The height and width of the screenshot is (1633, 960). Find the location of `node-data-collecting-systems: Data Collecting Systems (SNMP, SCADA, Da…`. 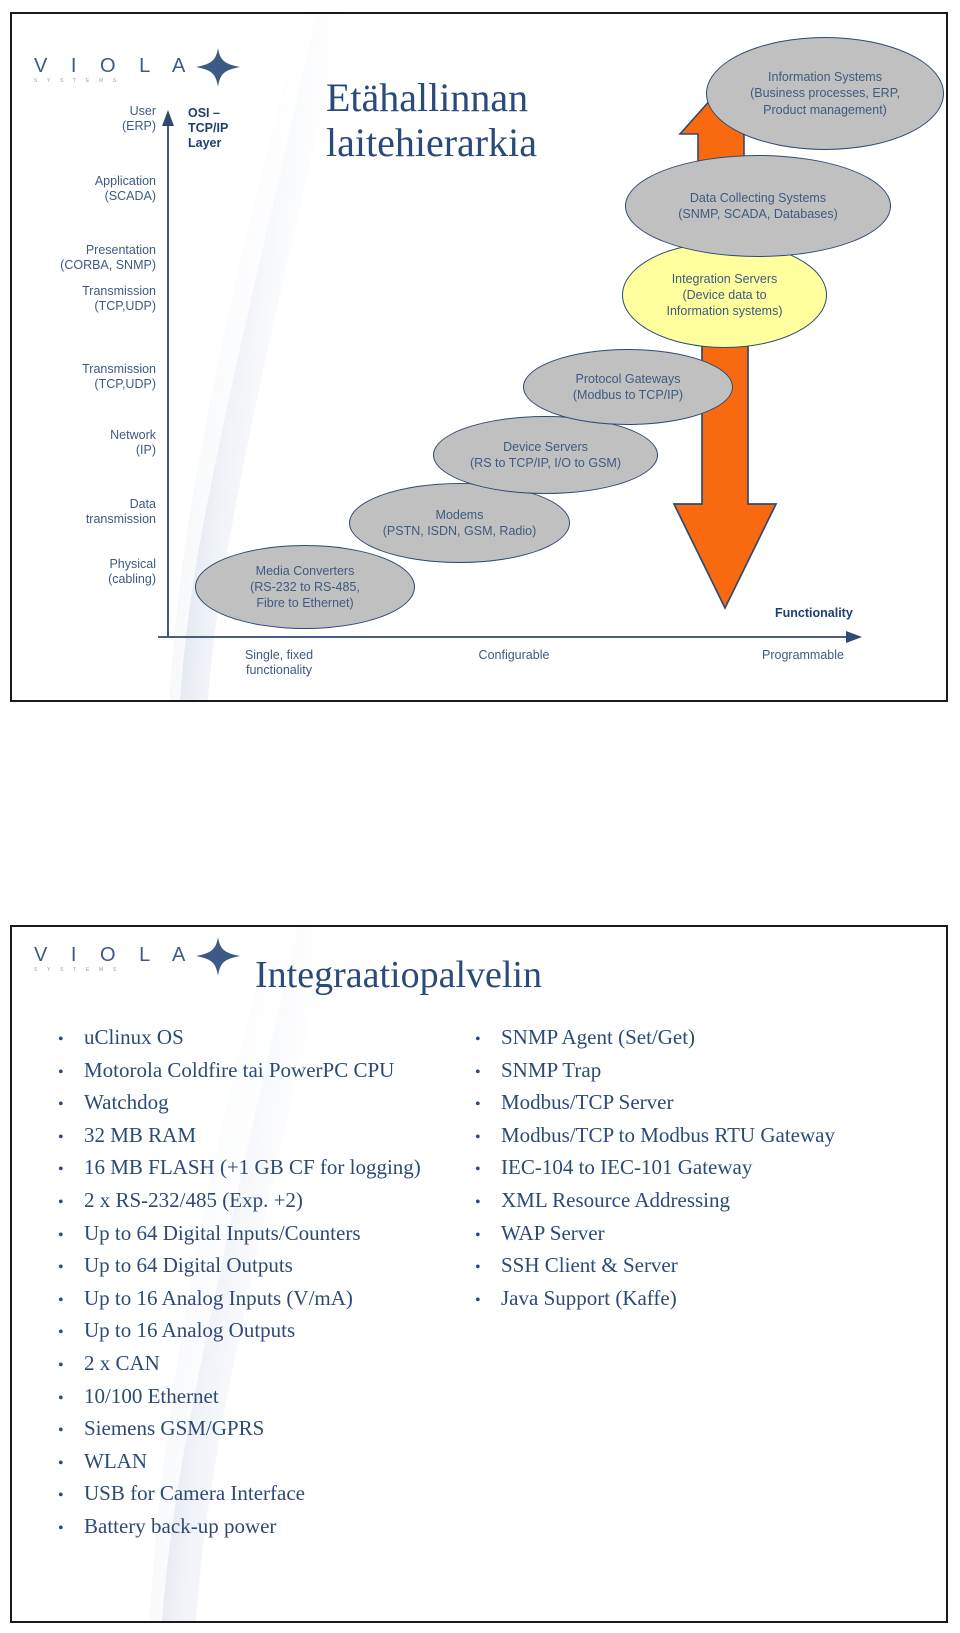

node-data-collecting-systems: Data Collecting Systems (SNMP, SCADA, Da… is located at coordinates (758, 206).